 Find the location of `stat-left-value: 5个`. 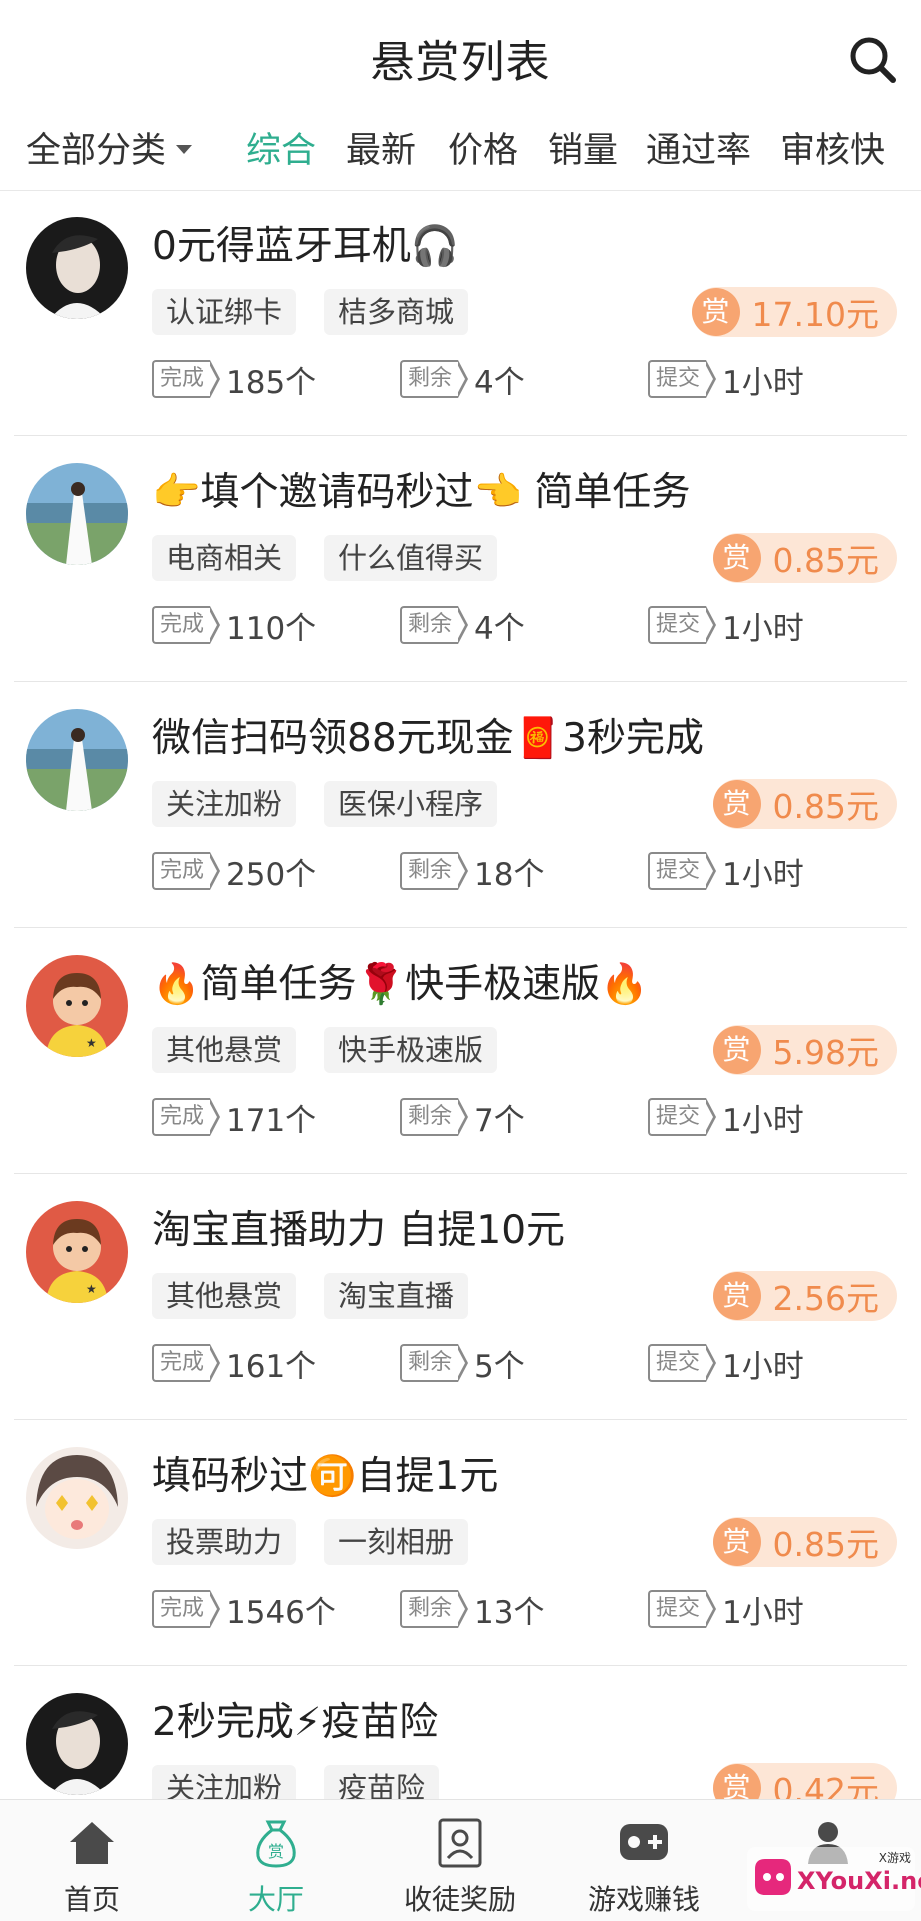

stat-left-value: 5个 is located at coordinates (499, 1366).